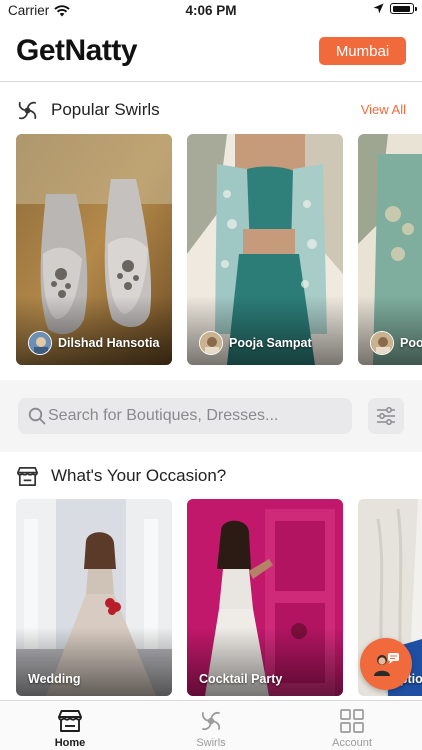  I want to click on stylist-chat-button, so click(386, 664).